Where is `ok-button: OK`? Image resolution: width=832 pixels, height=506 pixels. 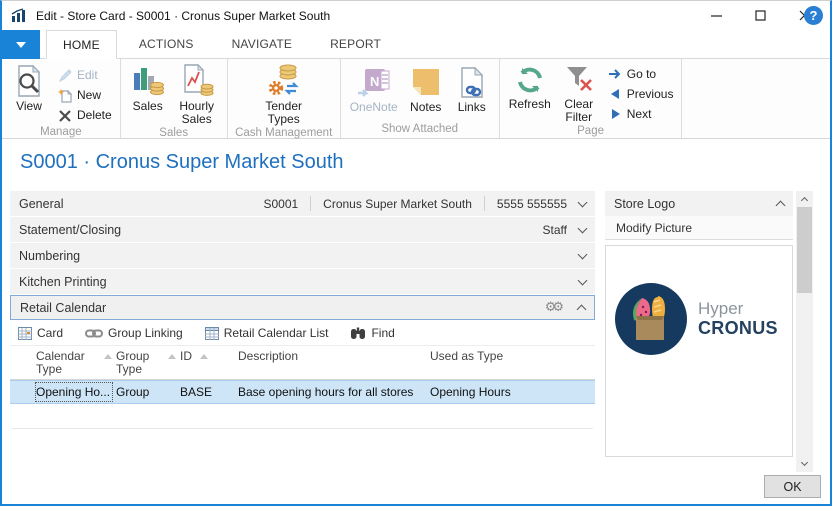 ok-button: OK is located at coordinates (792, 486).